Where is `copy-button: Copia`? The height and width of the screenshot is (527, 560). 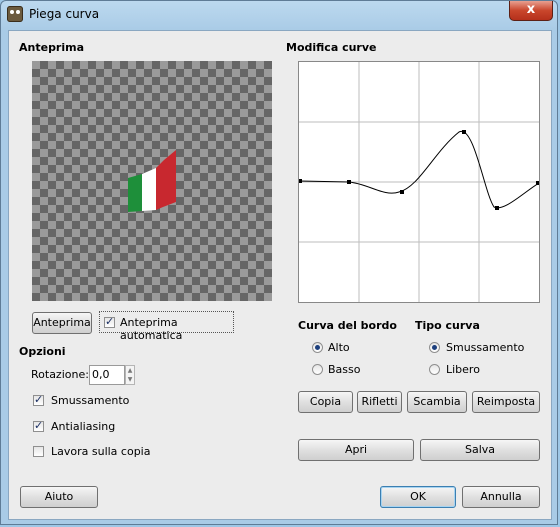 copy-button: Copia is located at coordinates (325, 402).